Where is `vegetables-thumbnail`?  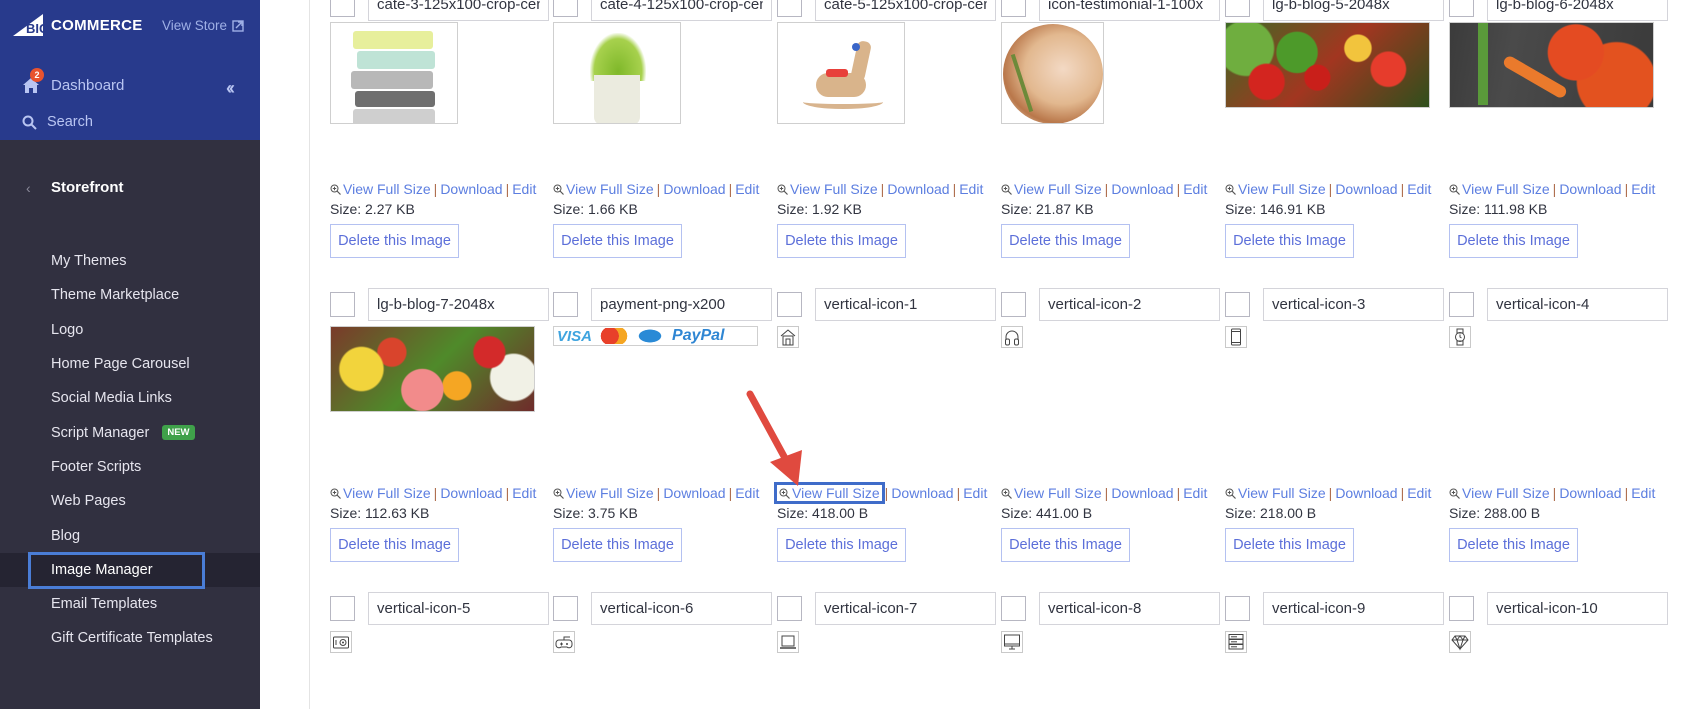
vegetables-thumbnail is located at coordinates (1327, 65).